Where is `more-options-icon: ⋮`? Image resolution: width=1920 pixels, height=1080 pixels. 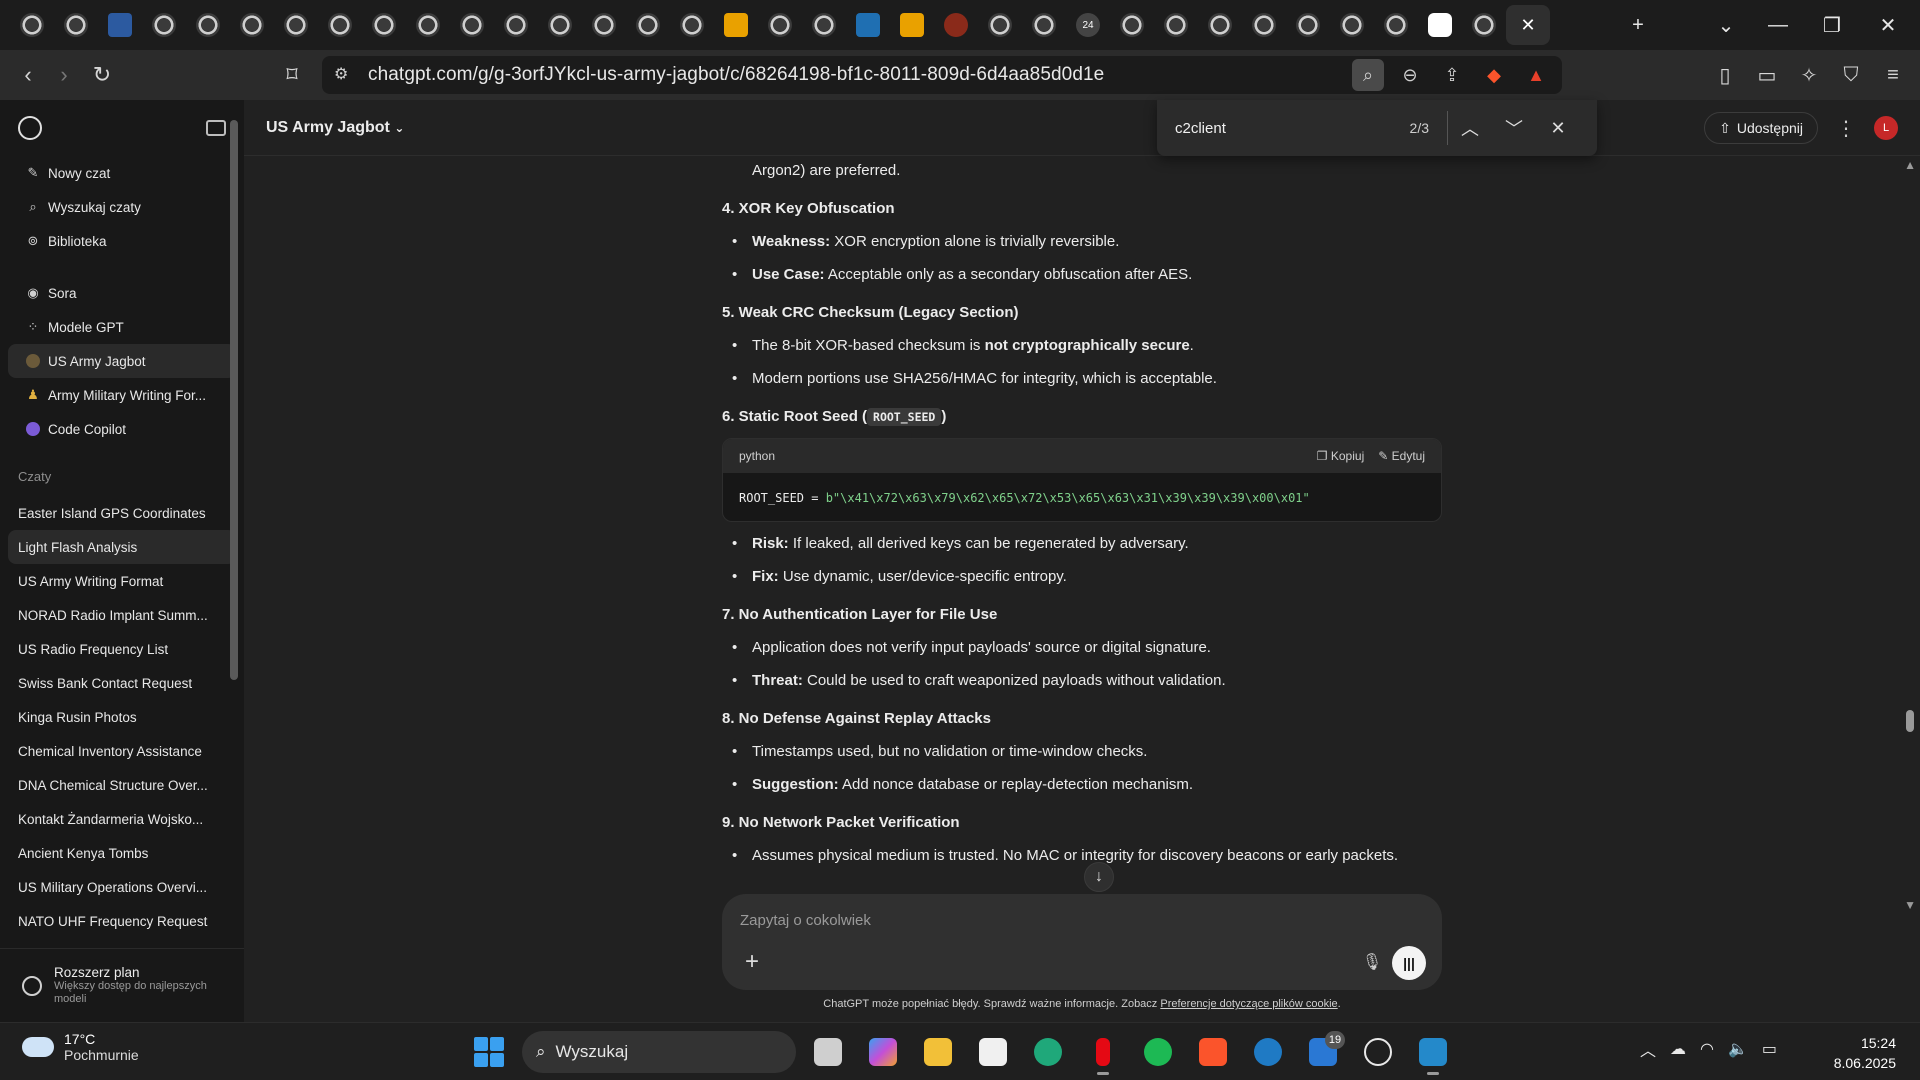
more-options-icon: ⋮ is located at coordinates (1846, 128).